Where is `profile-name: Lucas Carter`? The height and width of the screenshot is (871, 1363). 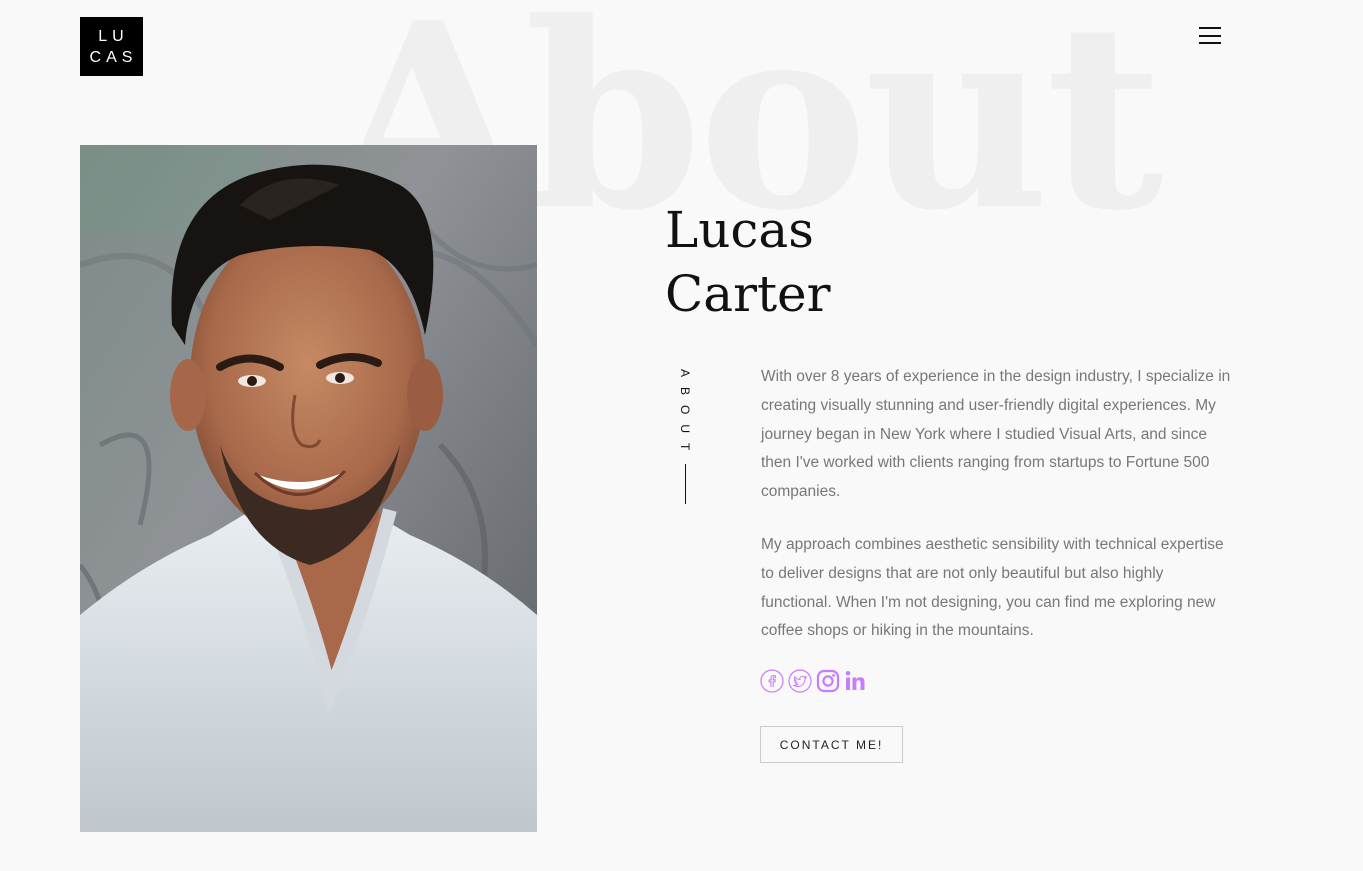 profile-name: Lucas Carter is located at coordinates (748, 262).